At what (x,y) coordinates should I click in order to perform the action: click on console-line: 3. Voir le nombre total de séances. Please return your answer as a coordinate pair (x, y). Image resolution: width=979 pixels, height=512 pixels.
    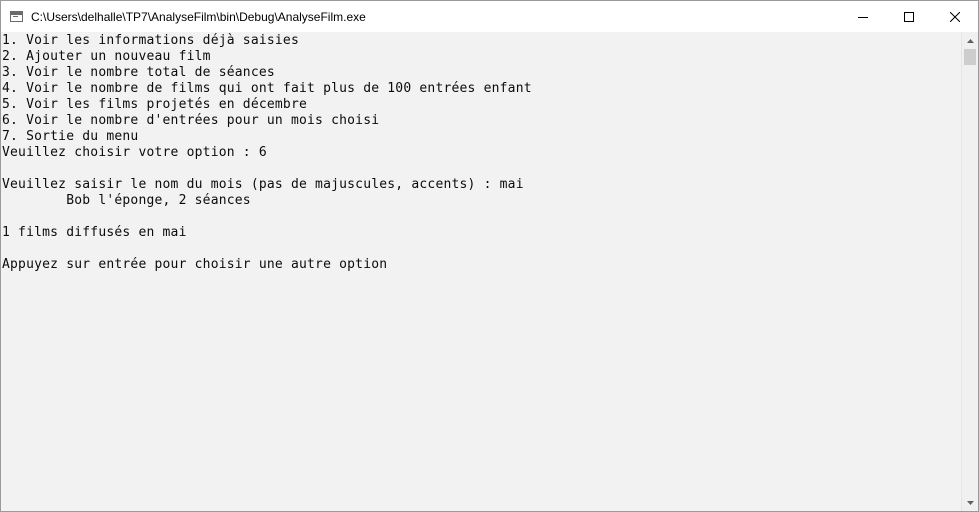
    Looking at the image, I should click on (138, 72).